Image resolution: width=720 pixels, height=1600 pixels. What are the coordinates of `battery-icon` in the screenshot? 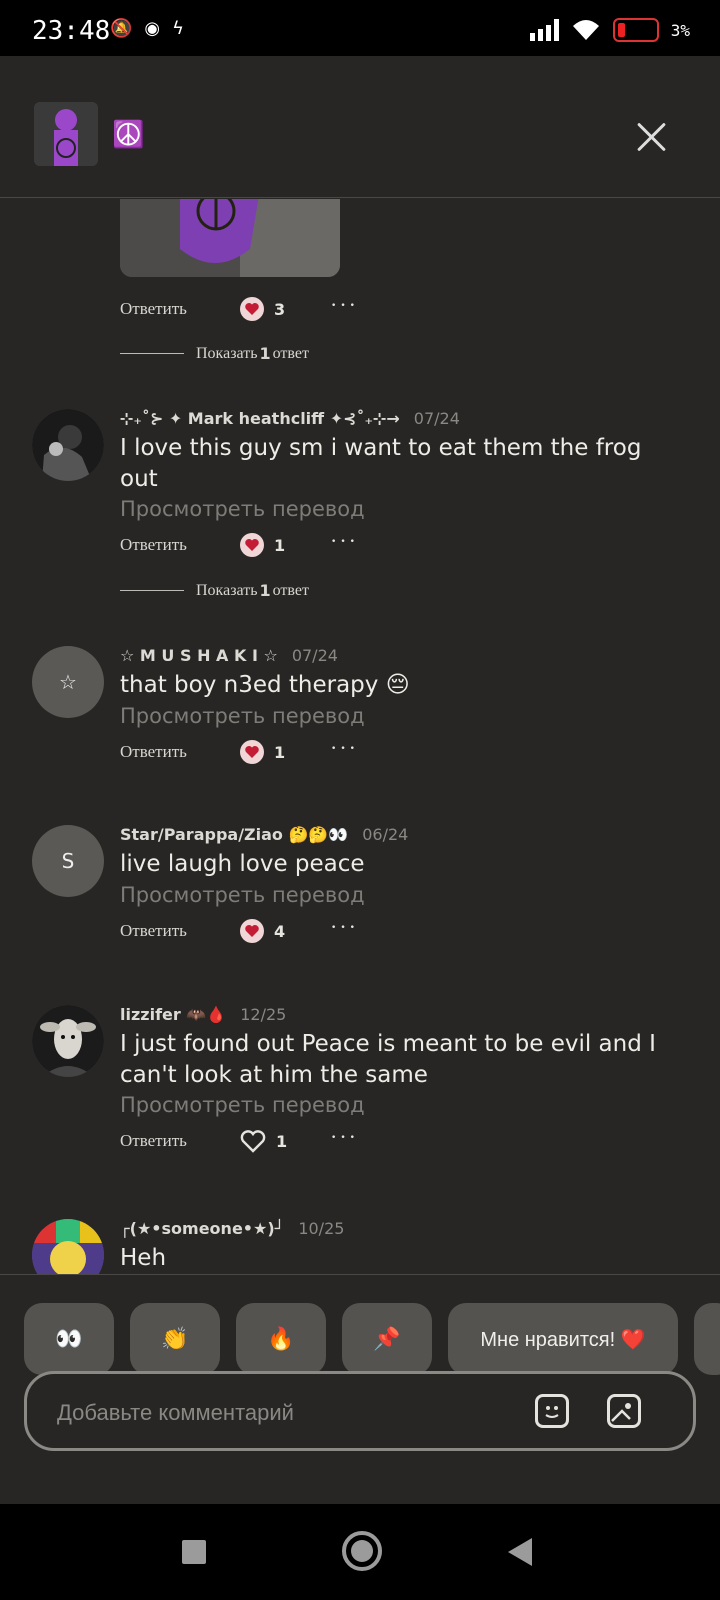 It's located at (635, 30).